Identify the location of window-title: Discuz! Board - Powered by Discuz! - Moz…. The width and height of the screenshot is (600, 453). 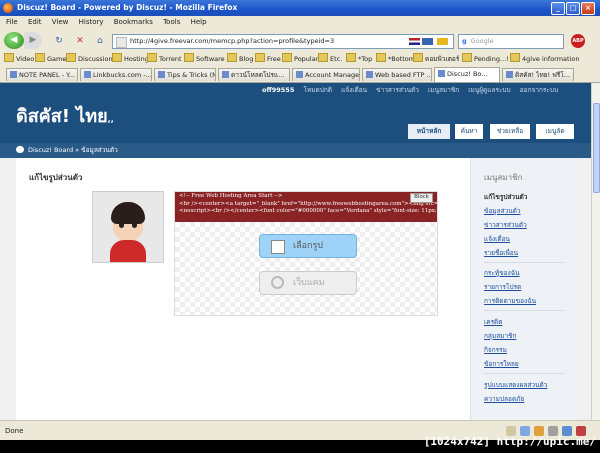
(127, 7).